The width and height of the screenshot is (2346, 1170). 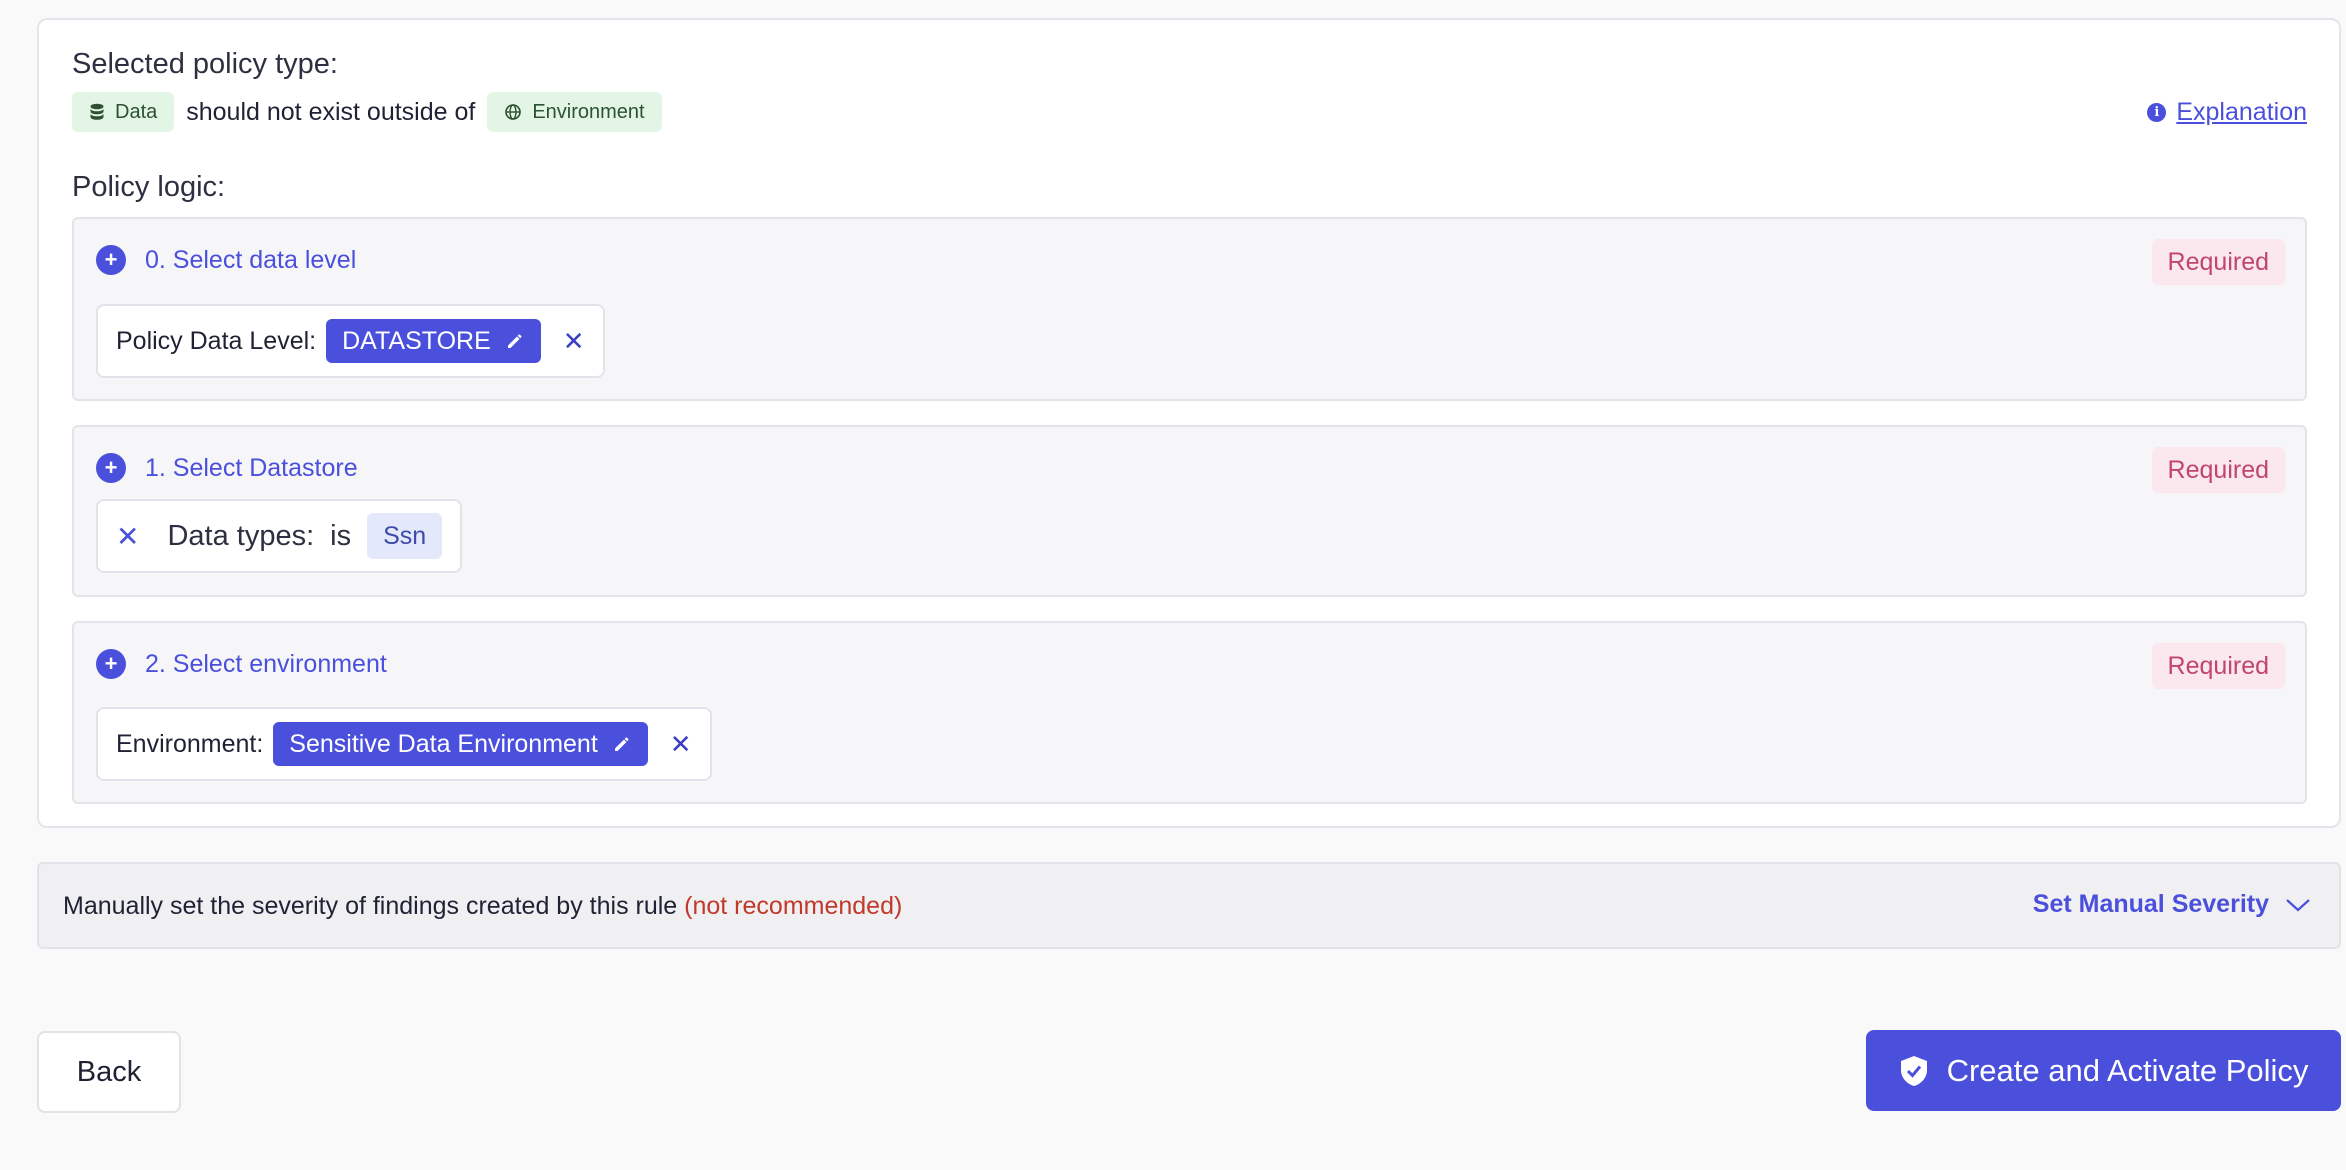 I want to click on explanation-link-group: i Explanation, so click(x=2227, y=112).